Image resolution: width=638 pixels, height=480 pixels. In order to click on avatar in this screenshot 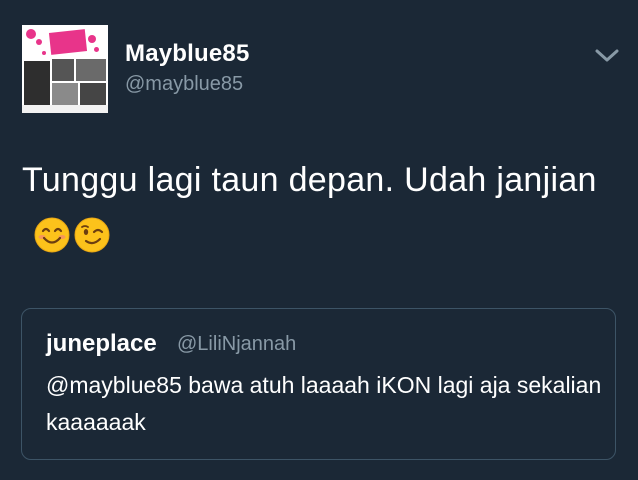, I will do `click(65, 69)`.